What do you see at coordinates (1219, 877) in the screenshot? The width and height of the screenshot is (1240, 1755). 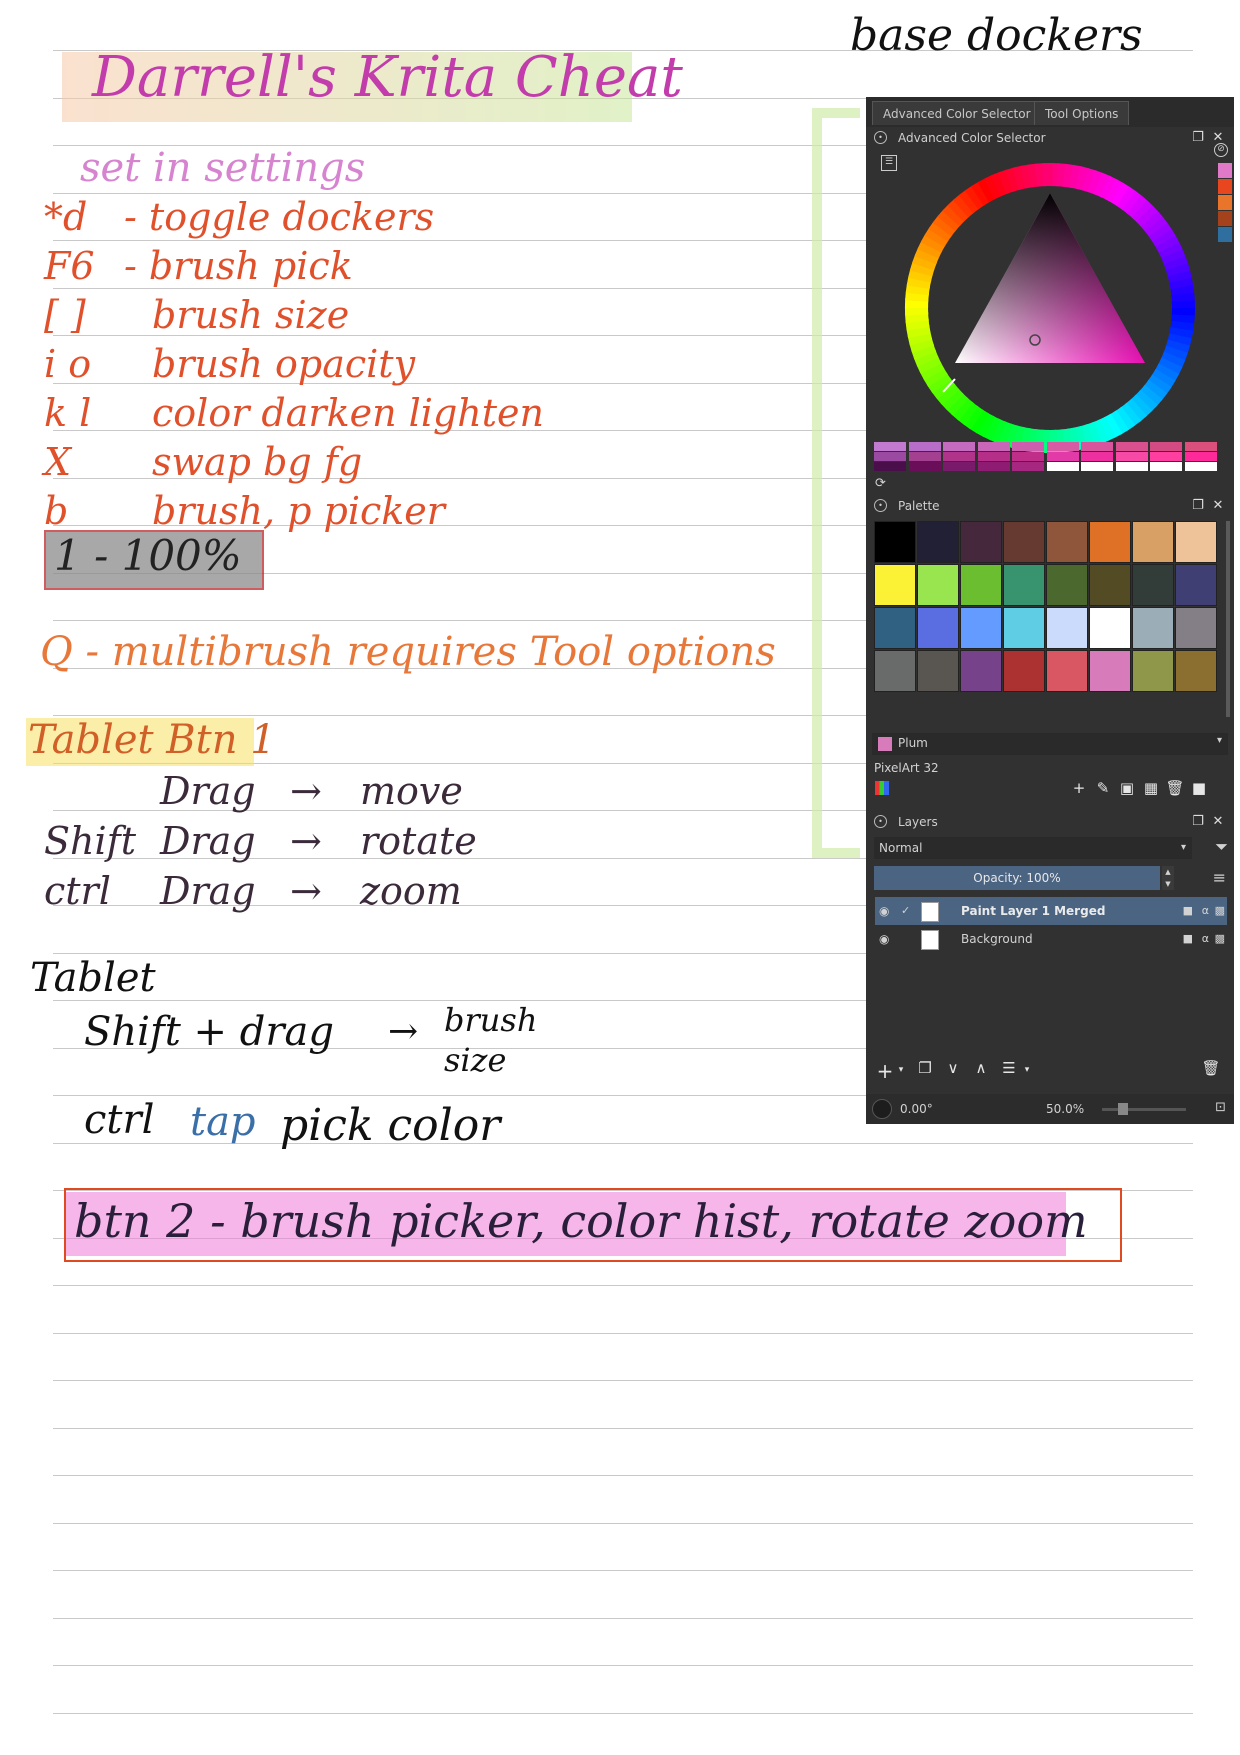 I see `menu-icon: ≡` at bounding box center [1219, 877].